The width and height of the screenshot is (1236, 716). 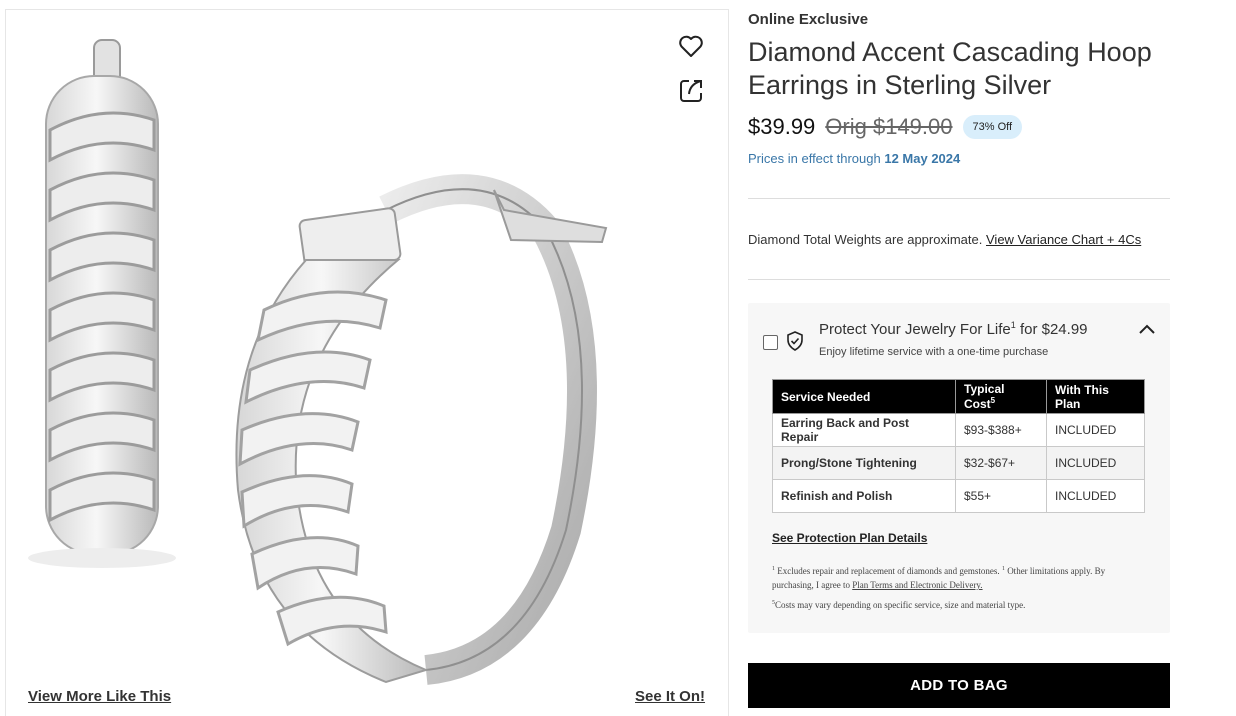 What do you see at coordinates (959, 685) in the screenshot?
I see `add-to-bag-button: ADD TO BAG` at bounding box center [959, 685].